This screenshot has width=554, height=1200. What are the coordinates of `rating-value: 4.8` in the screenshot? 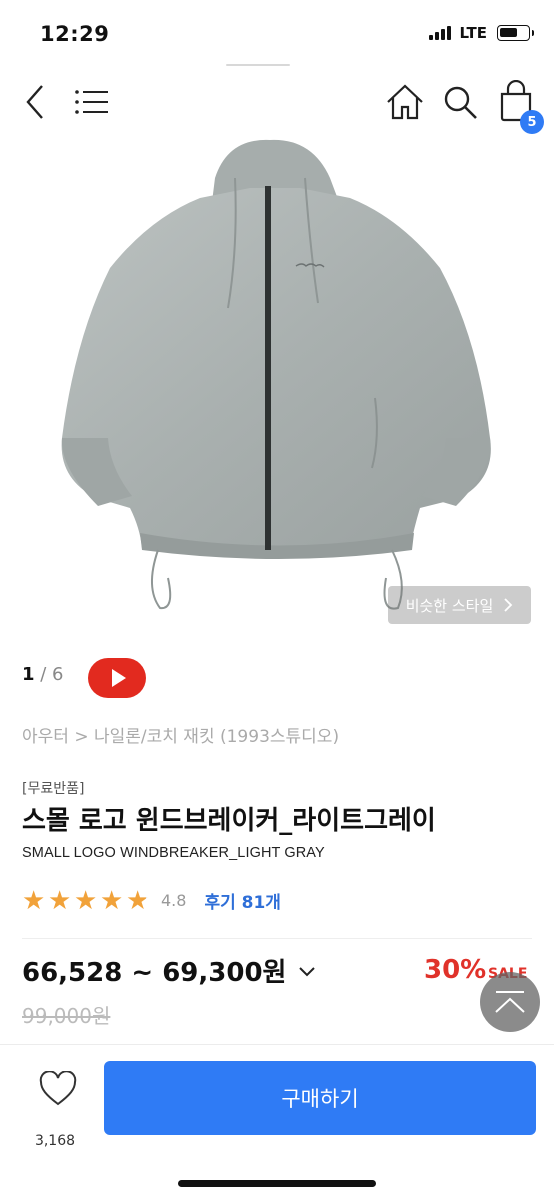 It's located at (174, 900).